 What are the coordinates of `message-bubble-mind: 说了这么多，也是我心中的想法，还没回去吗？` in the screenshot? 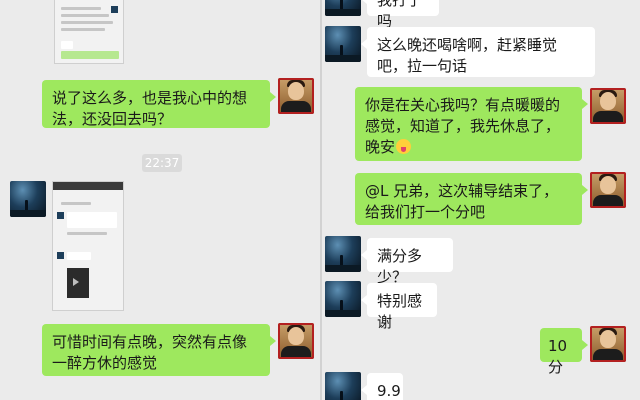 It's located at (159, 104).